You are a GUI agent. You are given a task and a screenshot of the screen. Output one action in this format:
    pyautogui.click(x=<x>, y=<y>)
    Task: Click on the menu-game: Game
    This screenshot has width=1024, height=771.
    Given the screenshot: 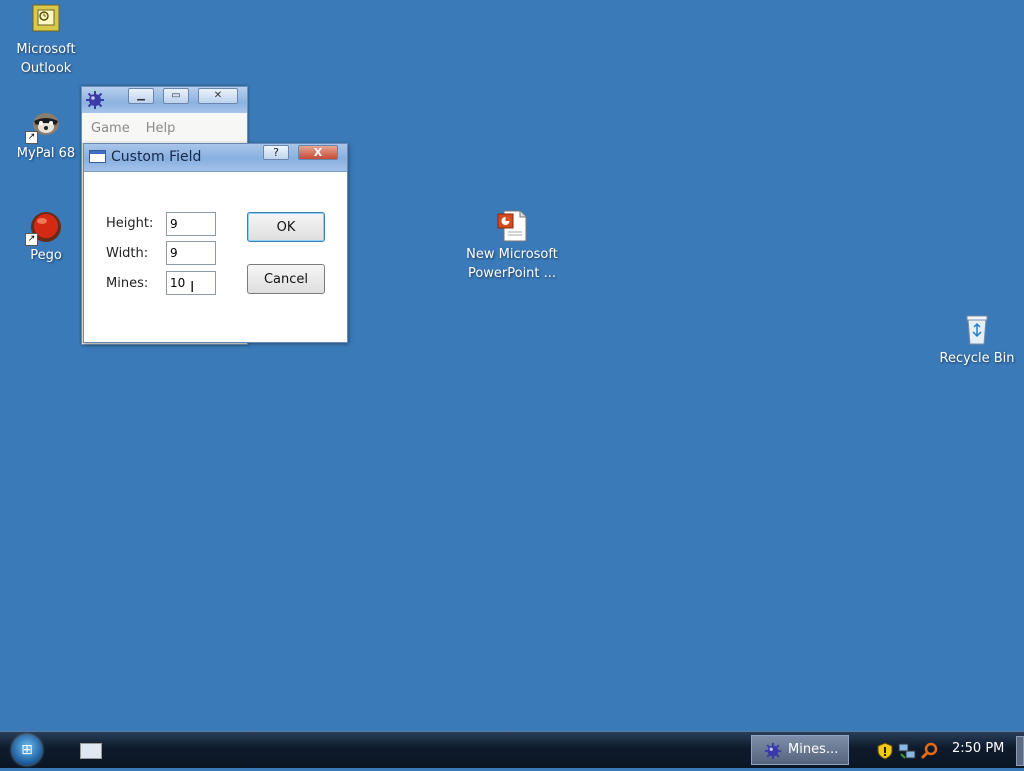 What is the action you would take?
    pyautogui.click(x=110, y=128)
    